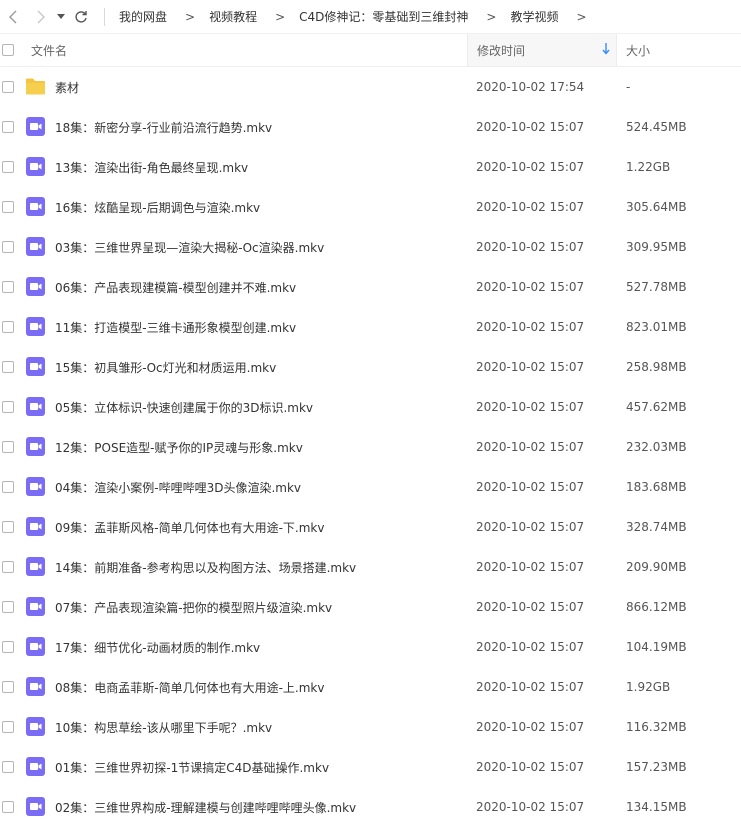 The height and width of the screenshot is (827, 741). I want to click on file-name: 13集：渲染出街-角色最终呈现.mkv, so click(151, 167).